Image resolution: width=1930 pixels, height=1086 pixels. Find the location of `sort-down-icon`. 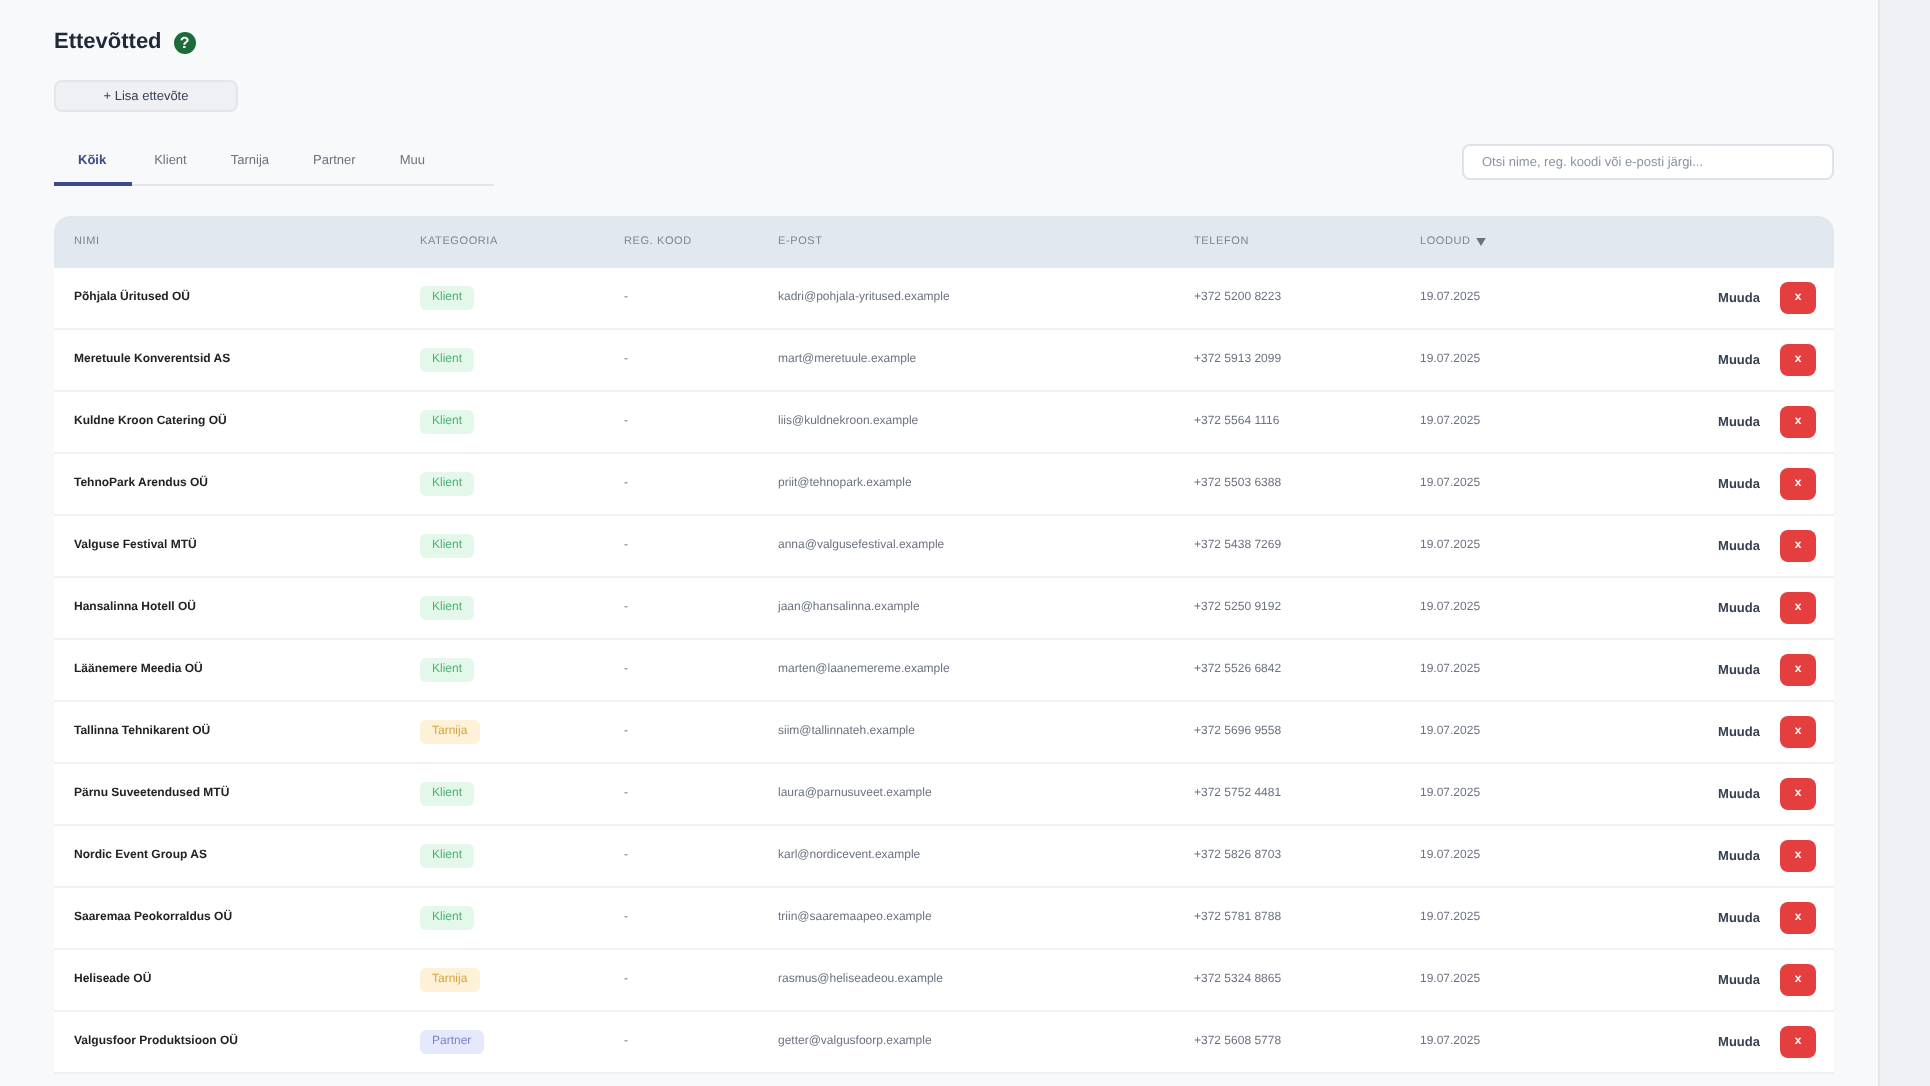

sort-down-icon is located at coordinates (1481, 242).